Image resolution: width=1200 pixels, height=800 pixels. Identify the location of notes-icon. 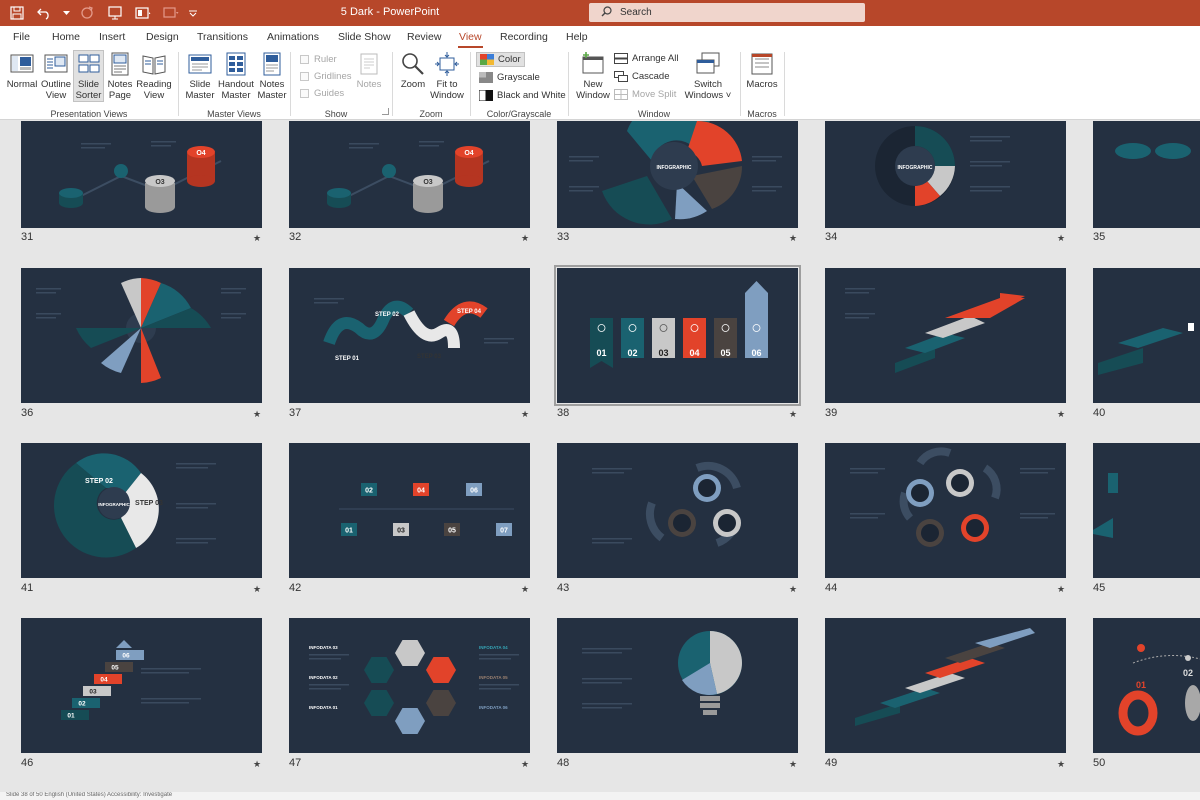
(369, 64).